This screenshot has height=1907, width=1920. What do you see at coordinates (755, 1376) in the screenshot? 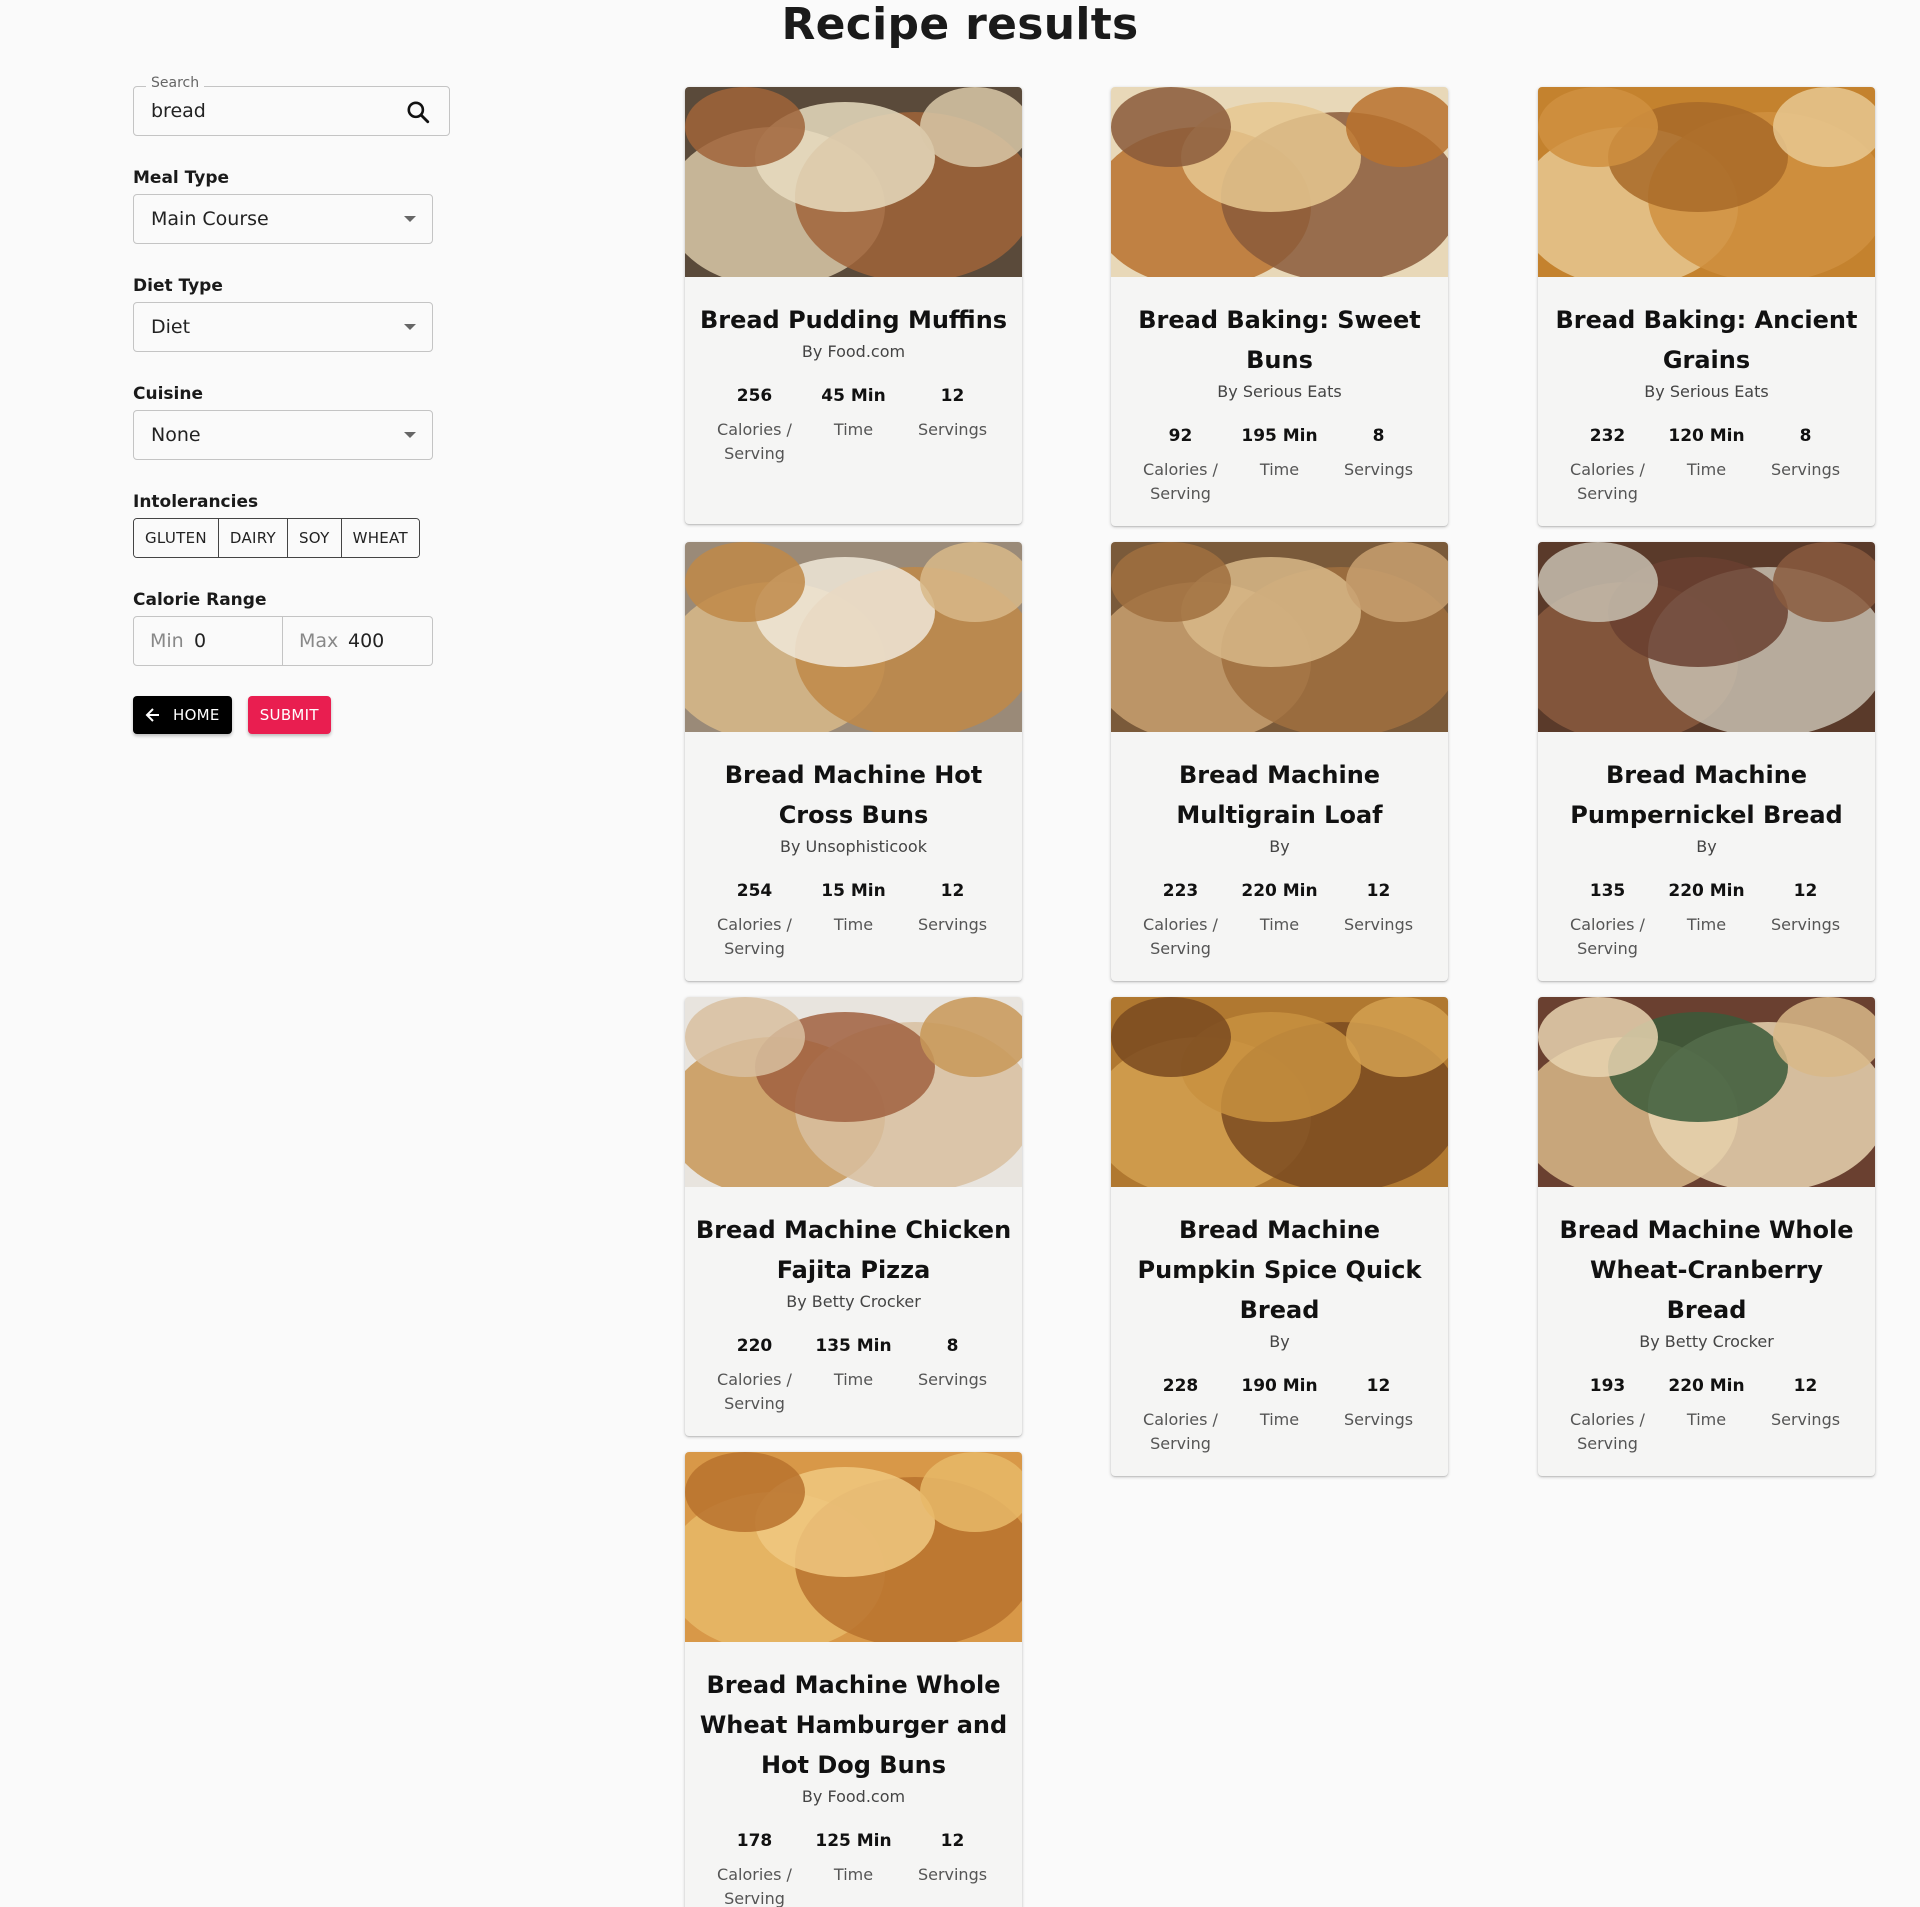
I see `calories-stat: 220 Calories / Serving` at bounding box center [755, 1376].